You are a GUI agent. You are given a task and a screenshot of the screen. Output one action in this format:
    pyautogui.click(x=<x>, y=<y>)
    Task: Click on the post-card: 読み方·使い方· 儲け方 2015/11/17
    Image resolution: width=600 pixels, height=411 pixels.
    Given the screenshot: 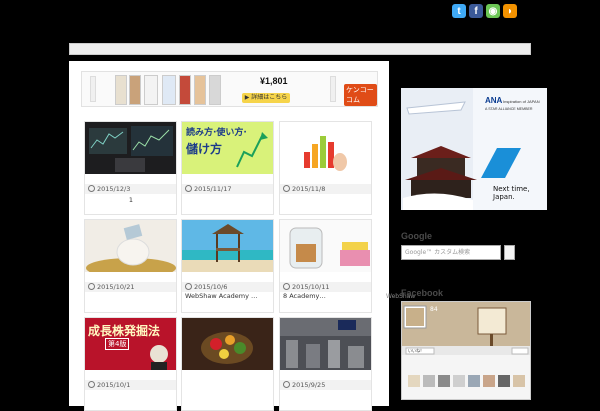 What is the action you would take?
    pyautogui.click(x=227, y=168)
    